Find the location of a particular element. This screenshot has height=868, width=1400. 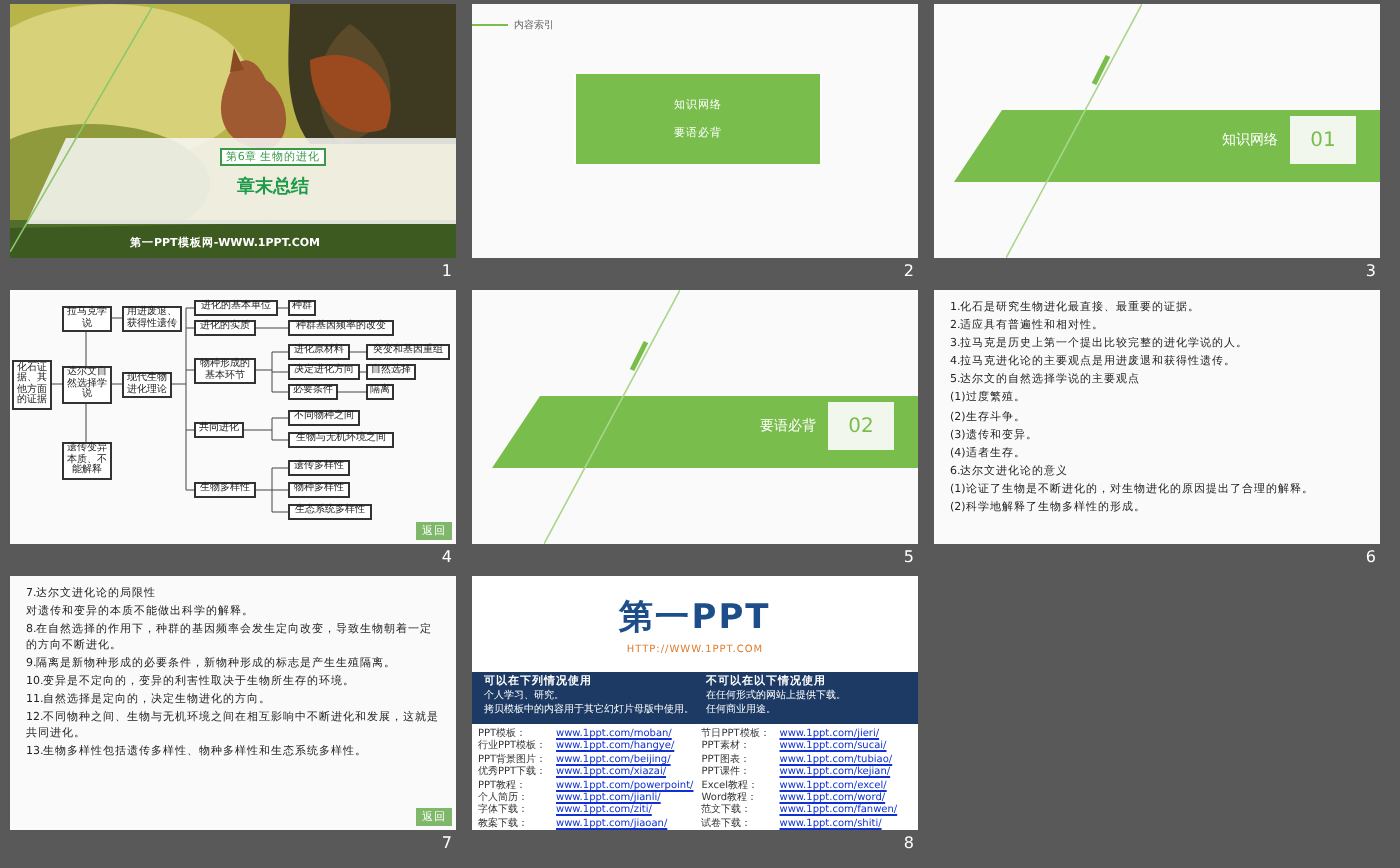

section-number: 01 is located at coordinates (1323, 140).